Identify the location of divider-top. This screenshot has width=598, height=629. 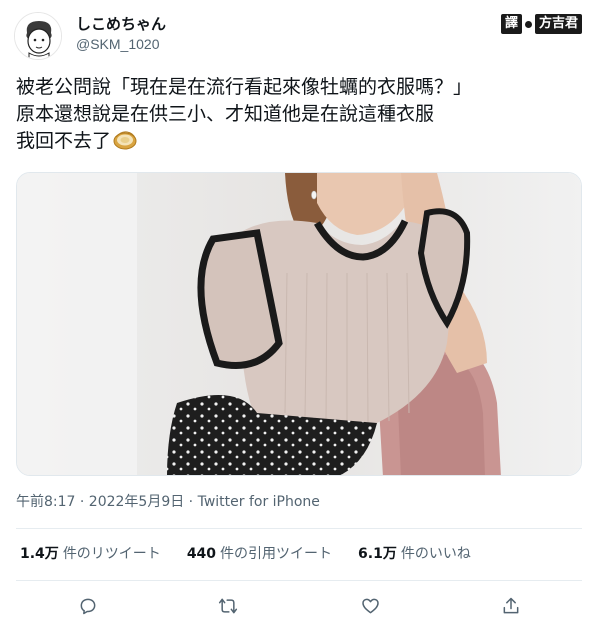
(299, 528).